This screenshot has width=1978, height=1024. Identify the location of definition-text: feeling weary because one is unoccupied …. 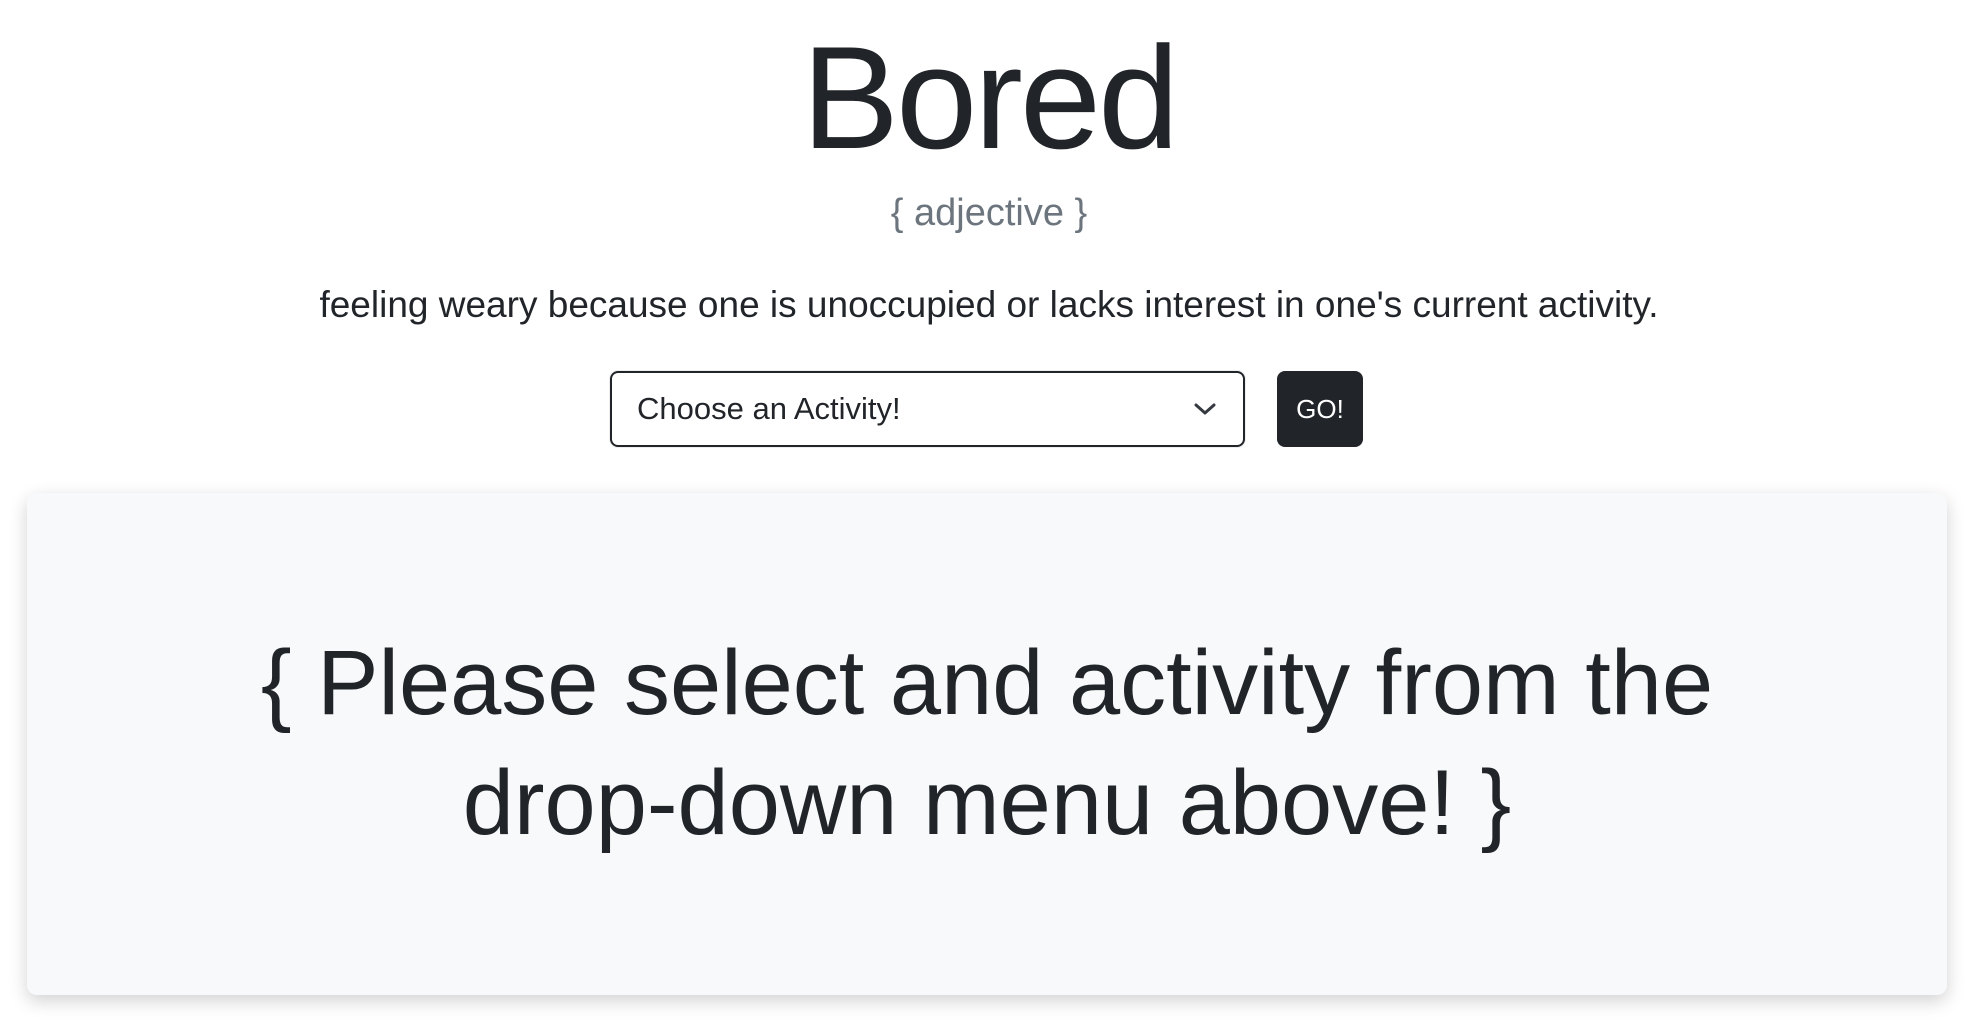
(989, 304).